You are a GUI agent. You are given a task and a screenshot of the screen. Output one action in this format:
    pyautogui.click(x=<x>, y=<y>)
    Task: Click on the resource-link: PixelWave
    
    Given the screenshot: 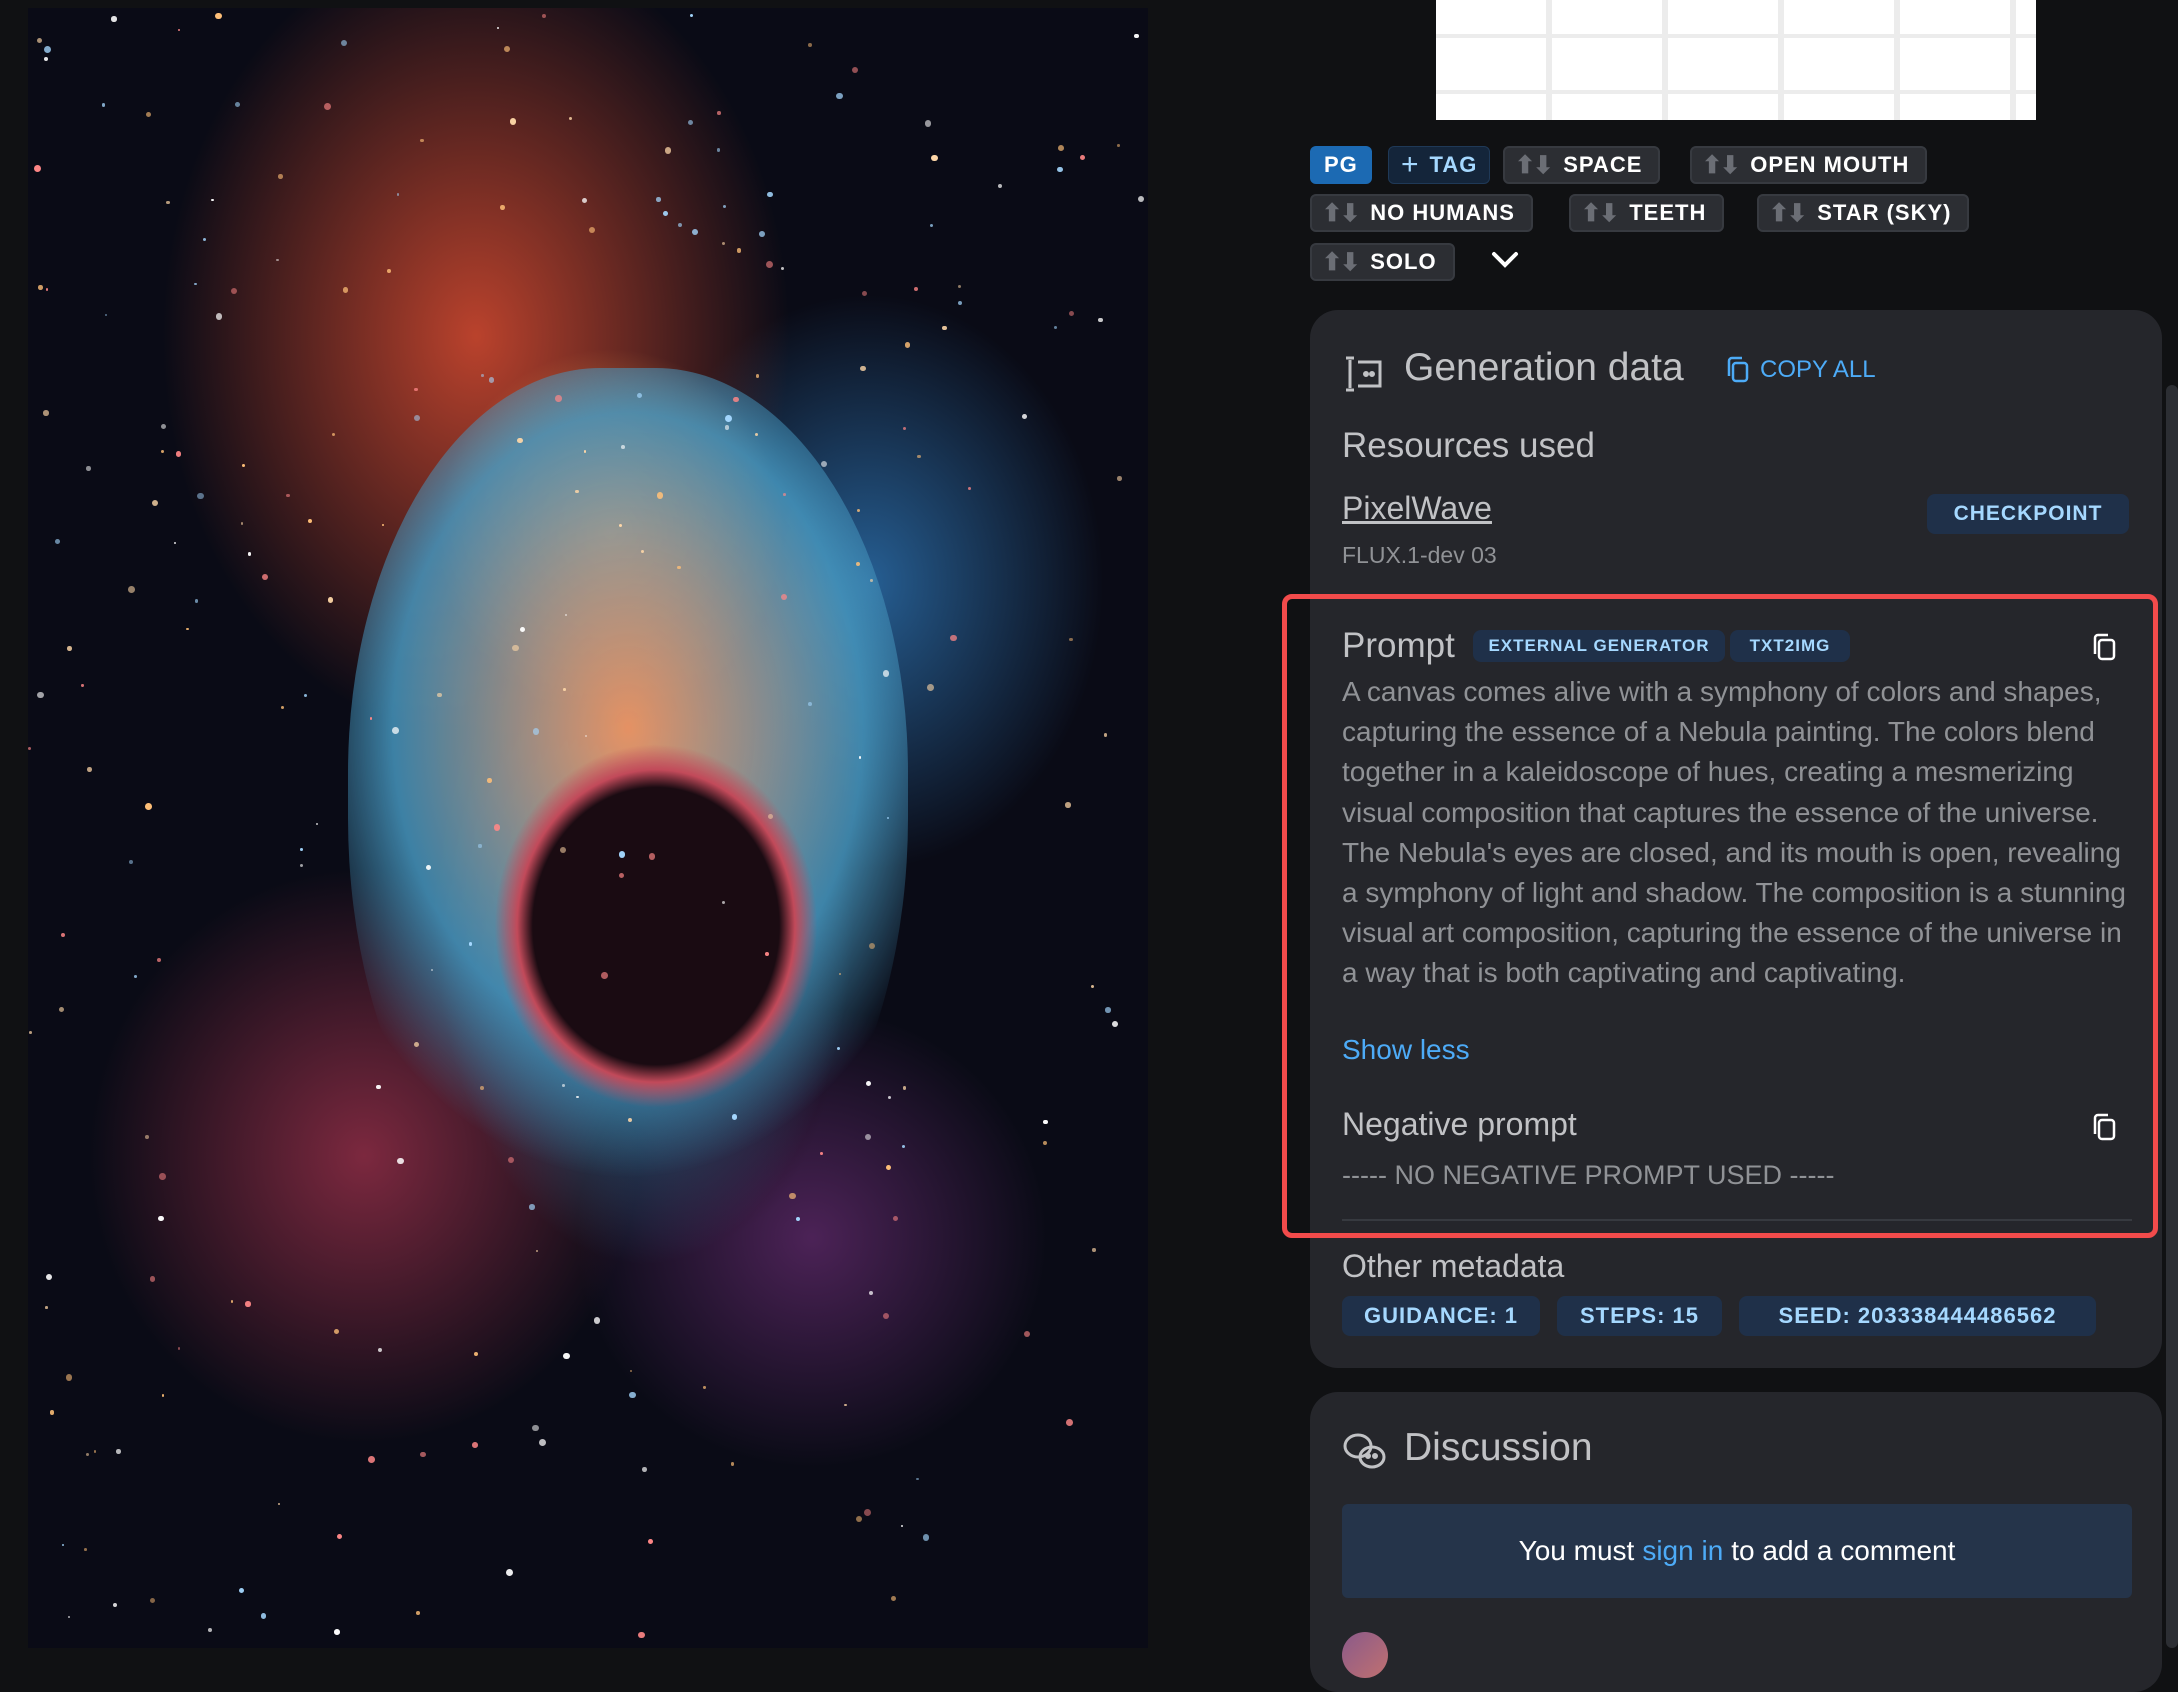 What is the action you would take?
    pyautogui.click(x=1417, y=508)
    